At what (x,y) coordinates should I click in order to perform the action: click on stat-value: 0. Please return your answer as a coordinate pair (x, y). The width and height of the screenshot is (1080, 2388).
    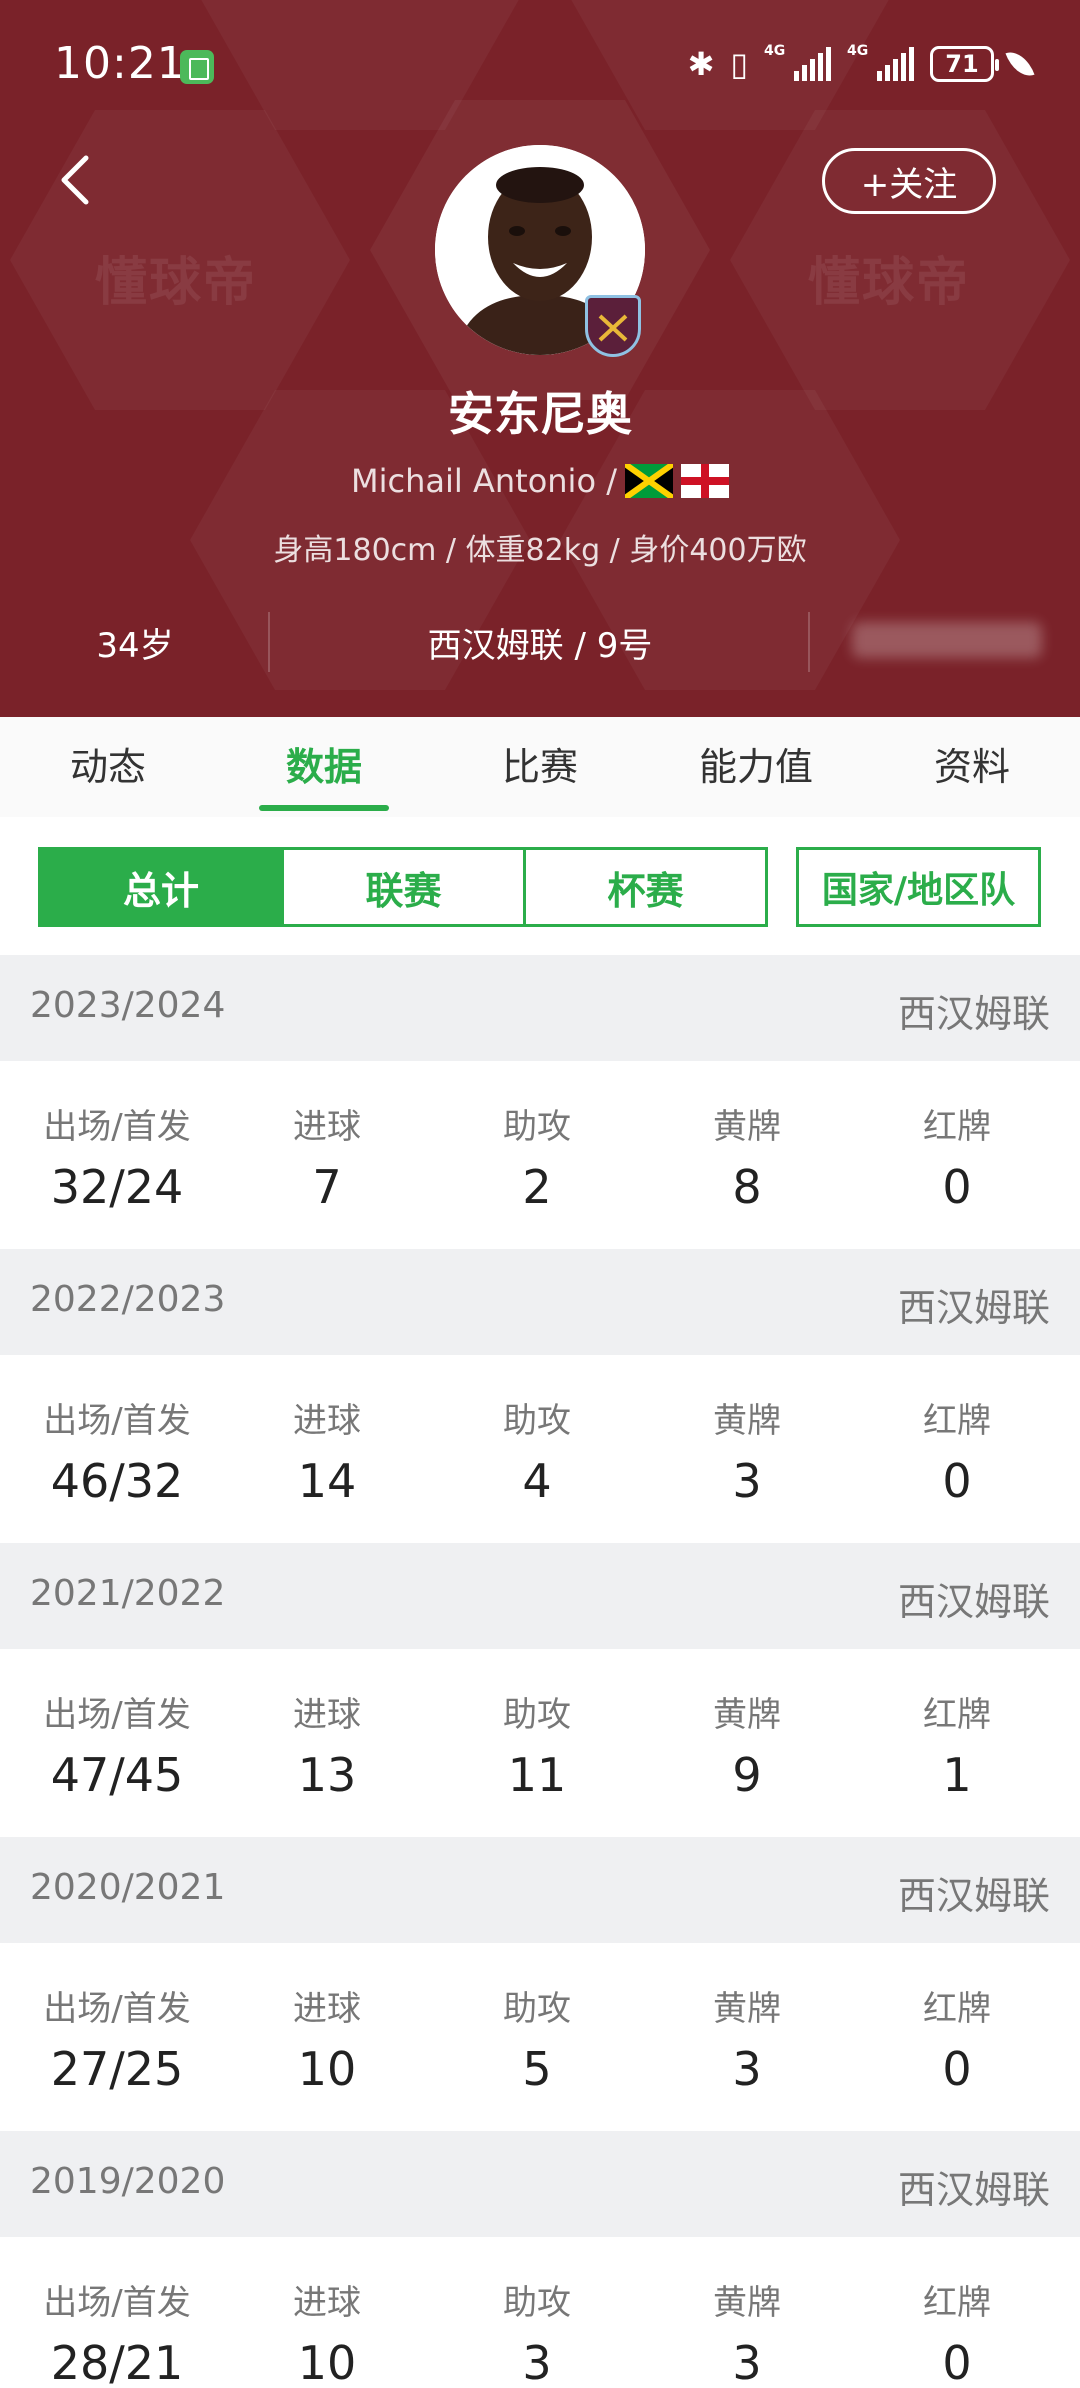
    Looking at the image, I should click on (957, 2069).